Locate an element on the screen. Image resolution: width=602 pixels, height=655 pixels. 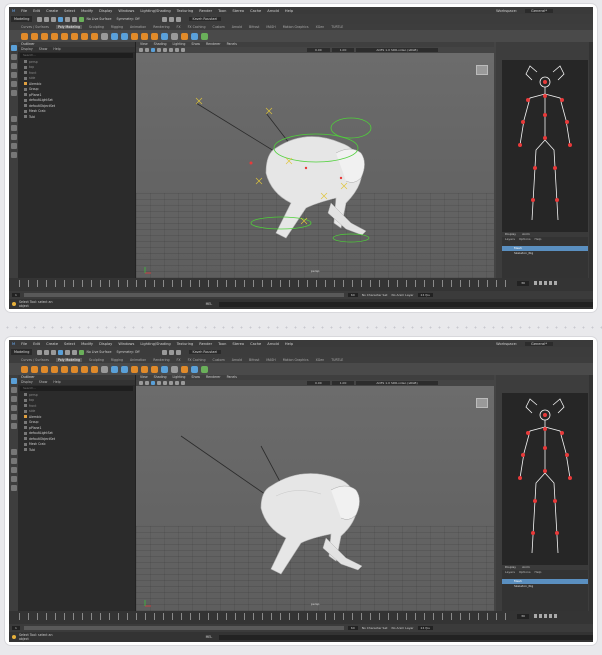
select-tool-icon is located at coordinates (13, 381).